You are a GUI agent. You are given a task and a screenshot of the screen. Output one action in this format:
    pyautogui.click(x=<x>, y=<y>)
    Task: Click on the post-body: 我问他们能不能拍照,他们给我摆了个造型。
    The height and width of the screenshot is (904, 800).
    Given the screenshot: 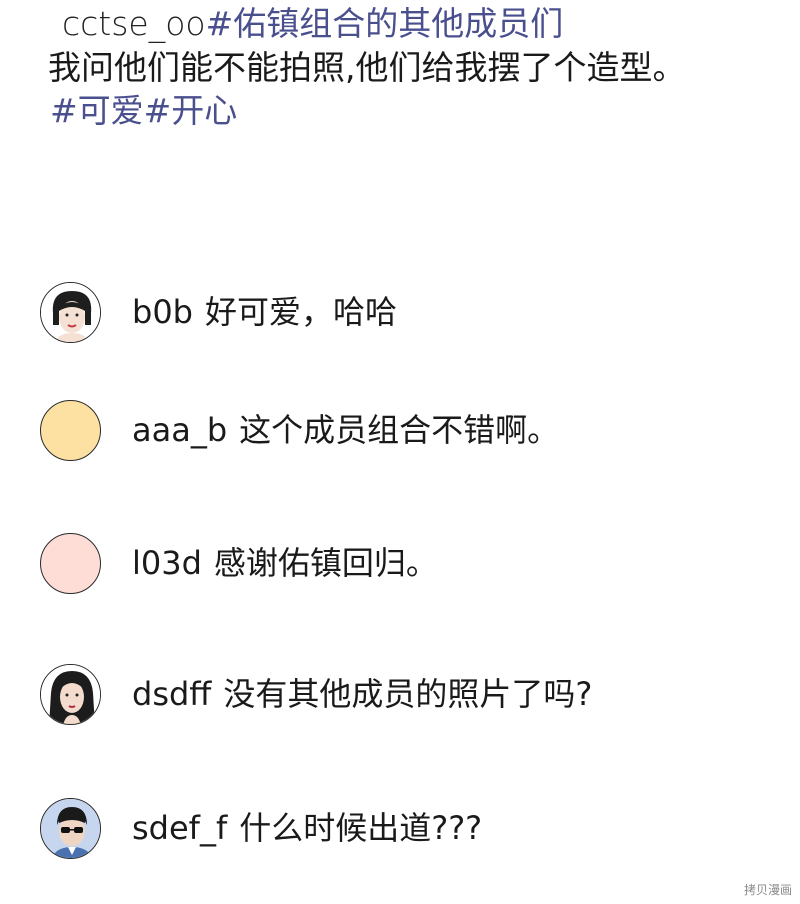 What is the action you would take?
    pyautogui.click(x=367, y=67)
    